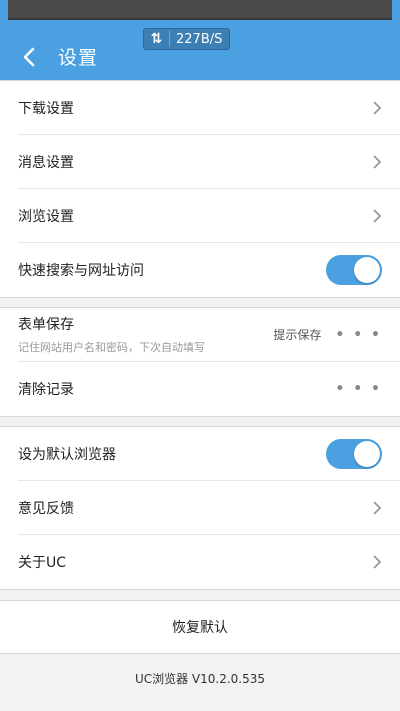  What do you see at coordinates (46, 325) in the screenshot?
I see `setting-label: 表单保存` at bounding box center [46, 325].